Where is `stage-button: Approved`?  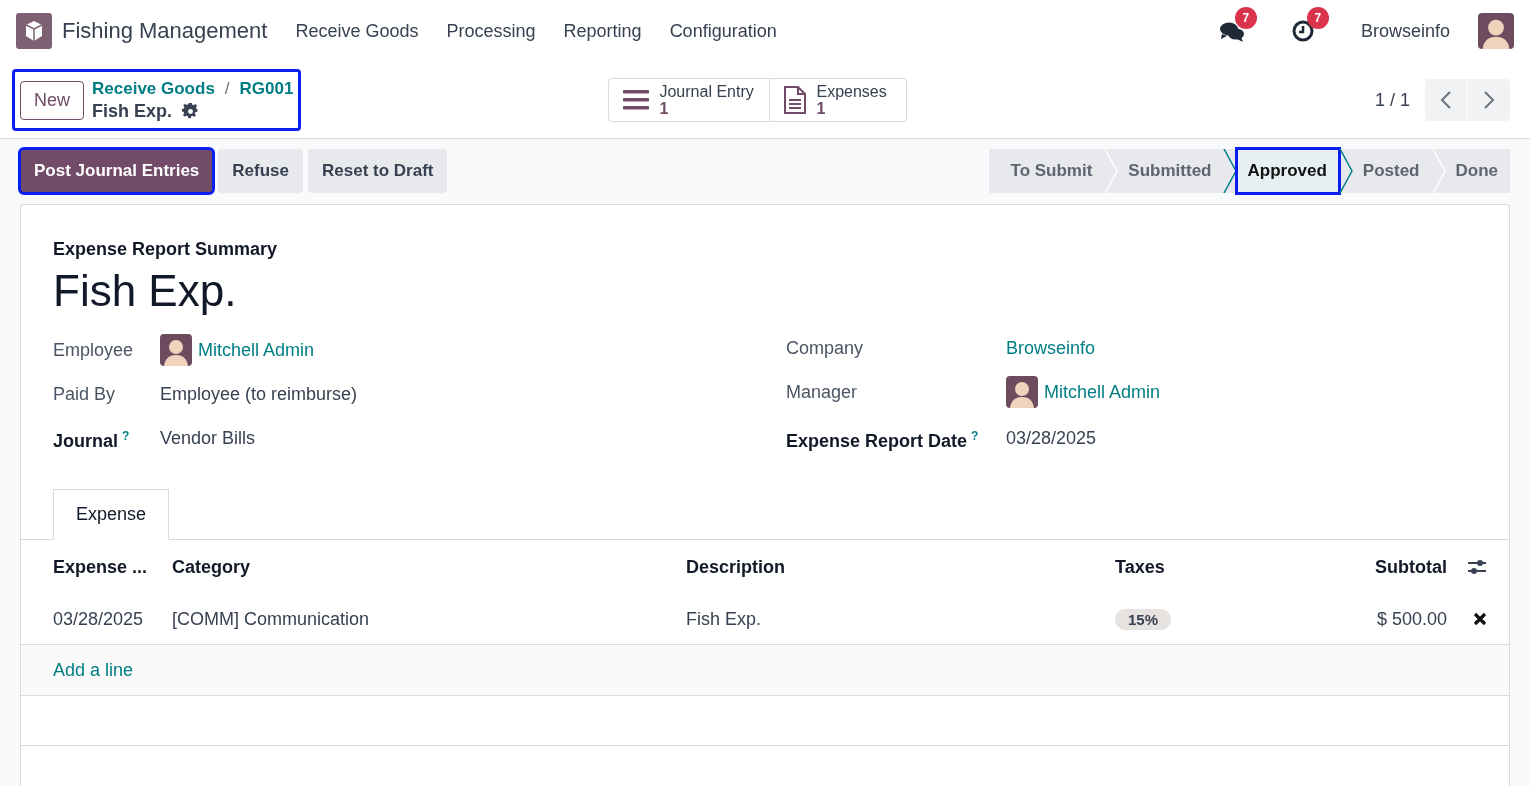 stage-button: Approved is located at coordinates (1288, 171).